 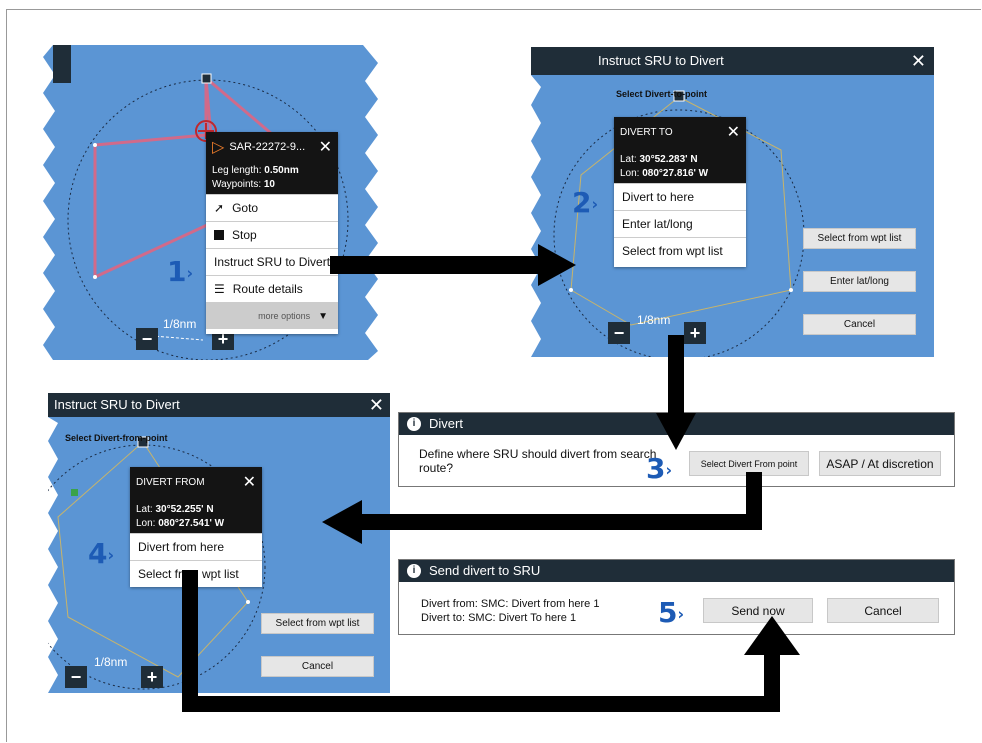 What do you see at coordinates (180, 271) in the screenshot?
I see `step-1: 1›` at bounding box center [180, 271].